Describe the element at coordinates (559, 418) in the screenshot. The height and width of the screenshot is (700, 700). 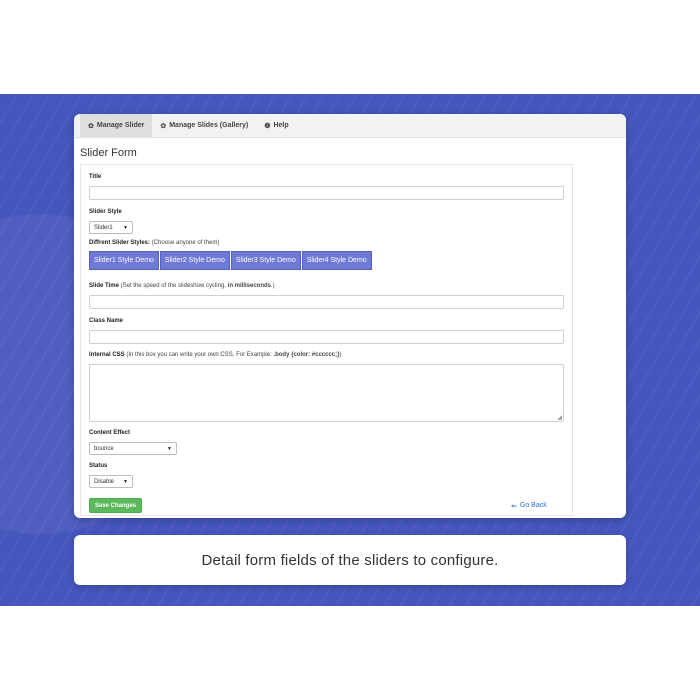
I see `resize-handle-icon: ◢` at that location.